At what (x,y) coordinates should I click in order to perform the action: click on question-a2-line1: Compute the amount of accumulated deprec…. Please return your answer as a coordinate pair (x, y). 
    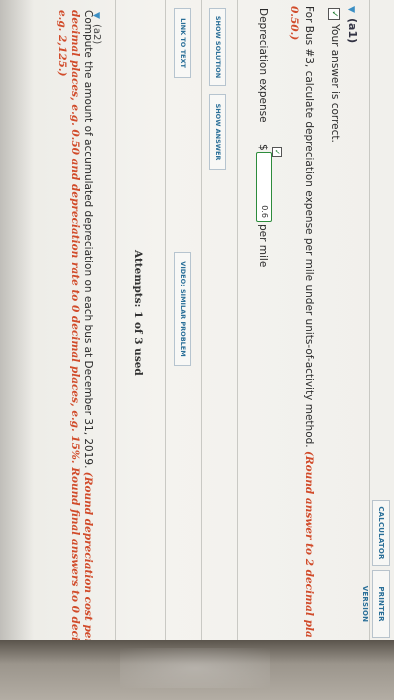
    Looking at the image, I should click on (88, 325).